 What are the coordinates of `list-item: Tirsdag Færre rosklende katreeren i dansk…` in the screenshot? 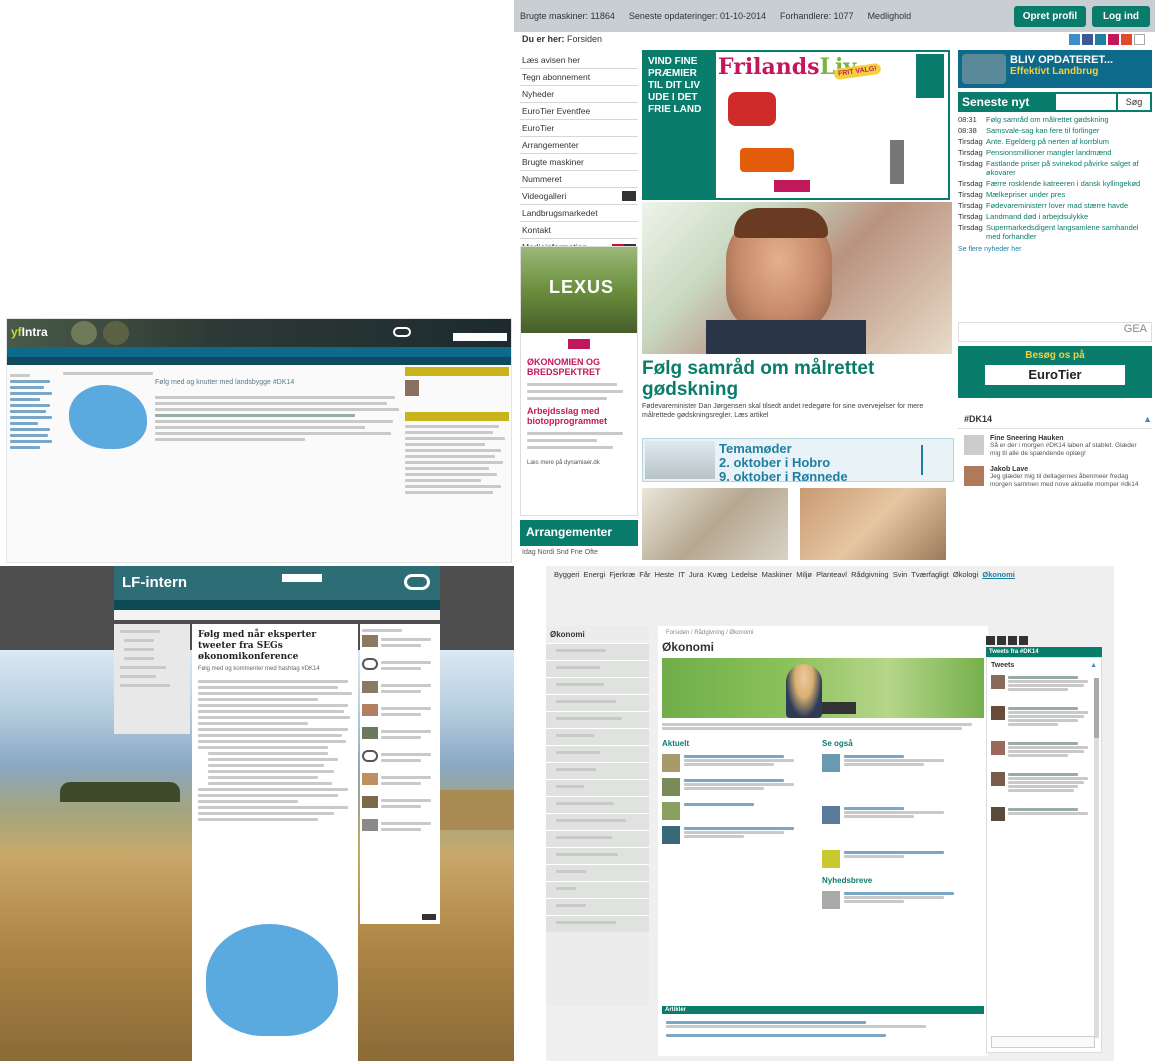 It's located at (1055, 183).